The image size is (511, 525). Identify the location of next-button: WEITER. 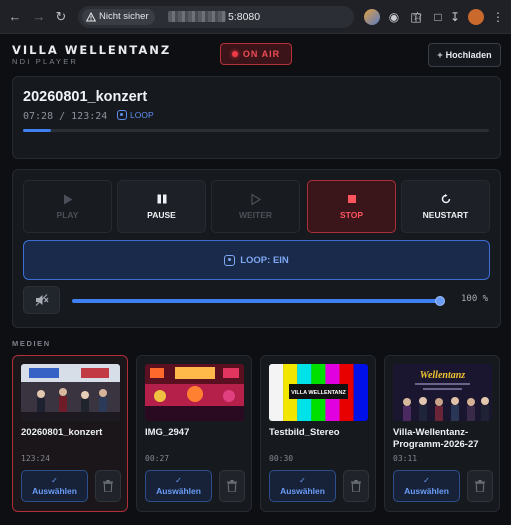
(255, 206).